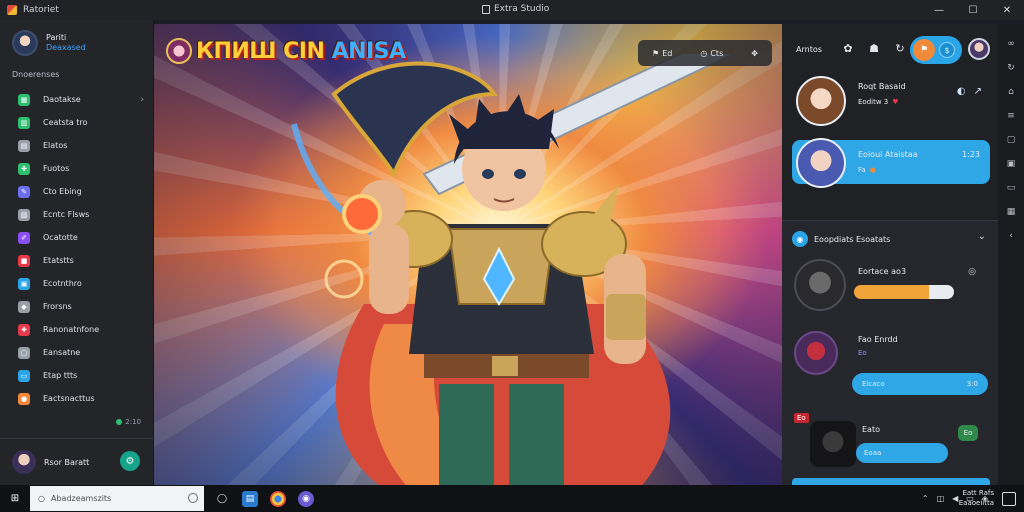 This screenshot has height=512, width=1024. Describe the element at coordinates (62, 283) in the screenshot. I see `sidebar-item-label: Ecotnthro` at that location.